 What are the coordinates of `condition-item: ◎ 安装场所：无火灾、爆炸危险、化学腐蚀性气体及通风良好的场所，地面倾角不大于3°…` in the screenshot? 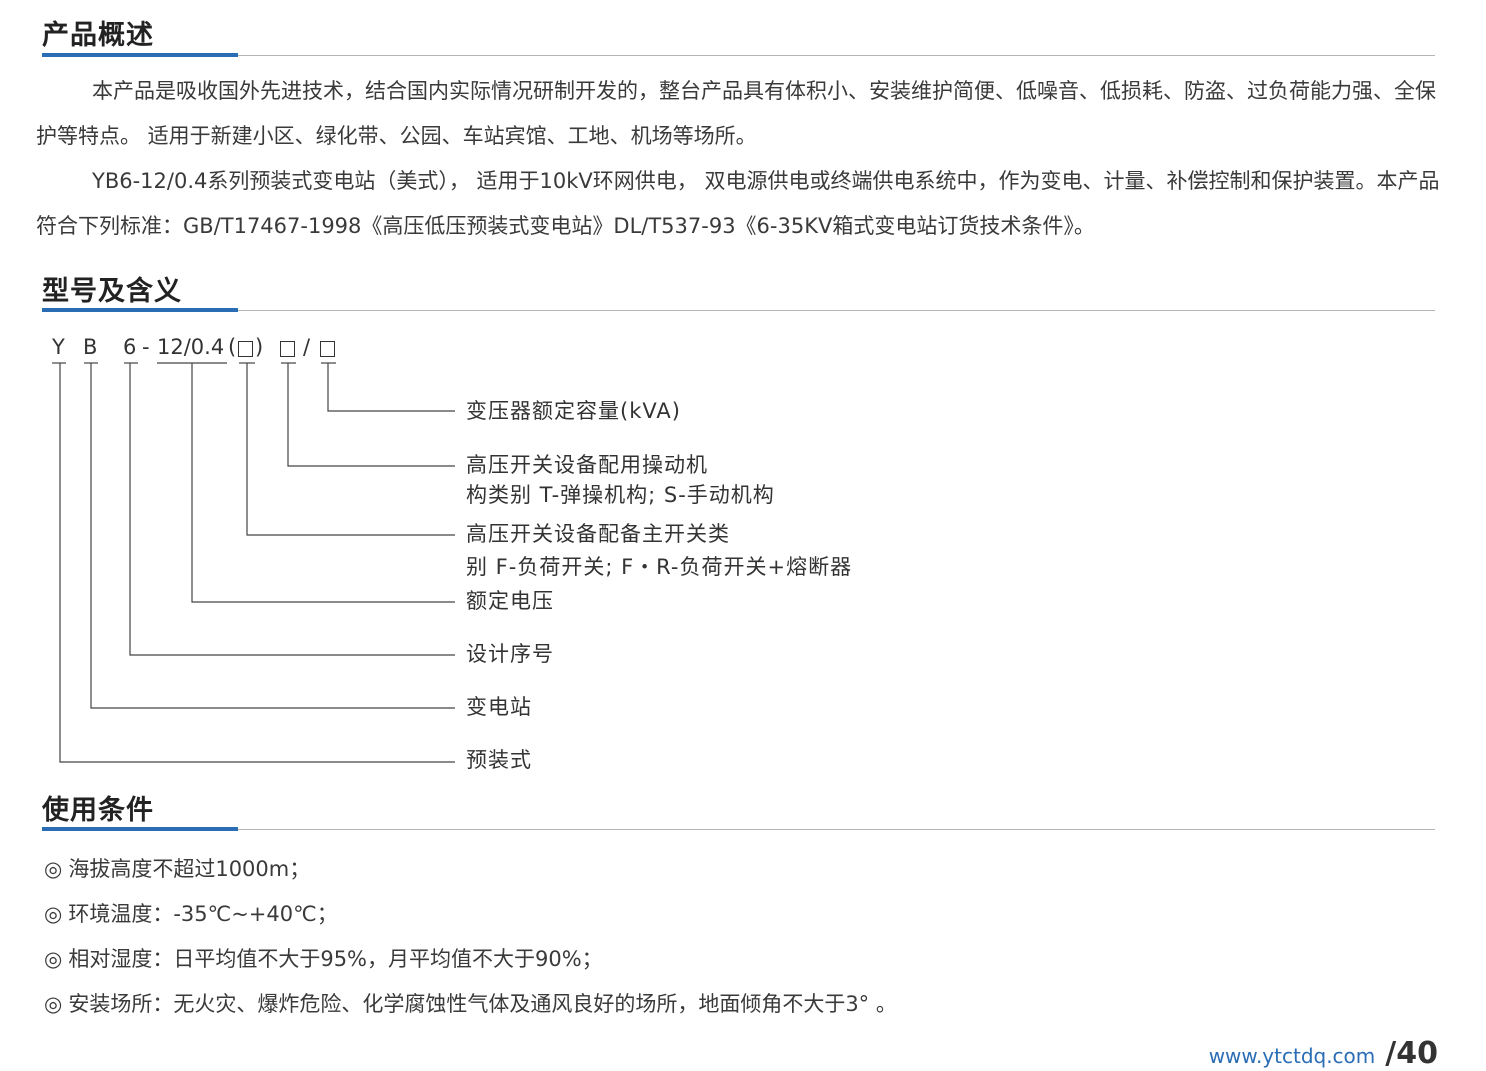 It's located at (470, 1004).